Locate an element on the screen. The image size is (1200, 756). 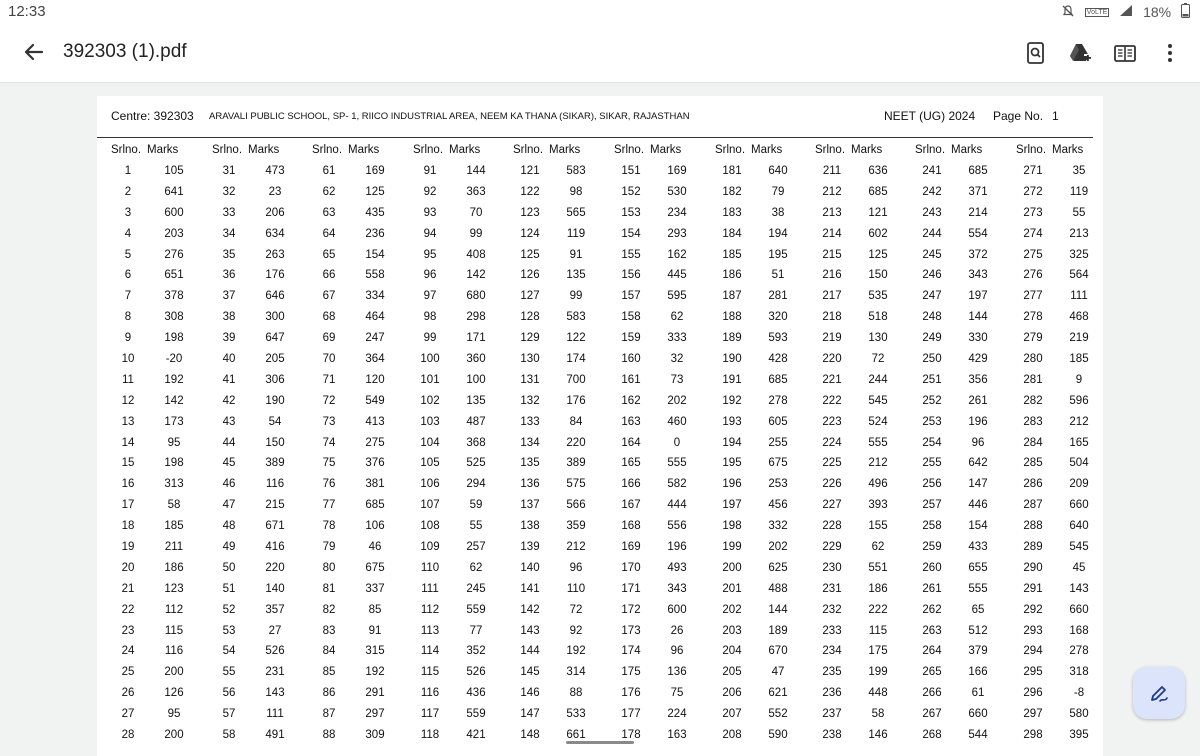
table-row: 47 215 is located at coordinates (256, 505).